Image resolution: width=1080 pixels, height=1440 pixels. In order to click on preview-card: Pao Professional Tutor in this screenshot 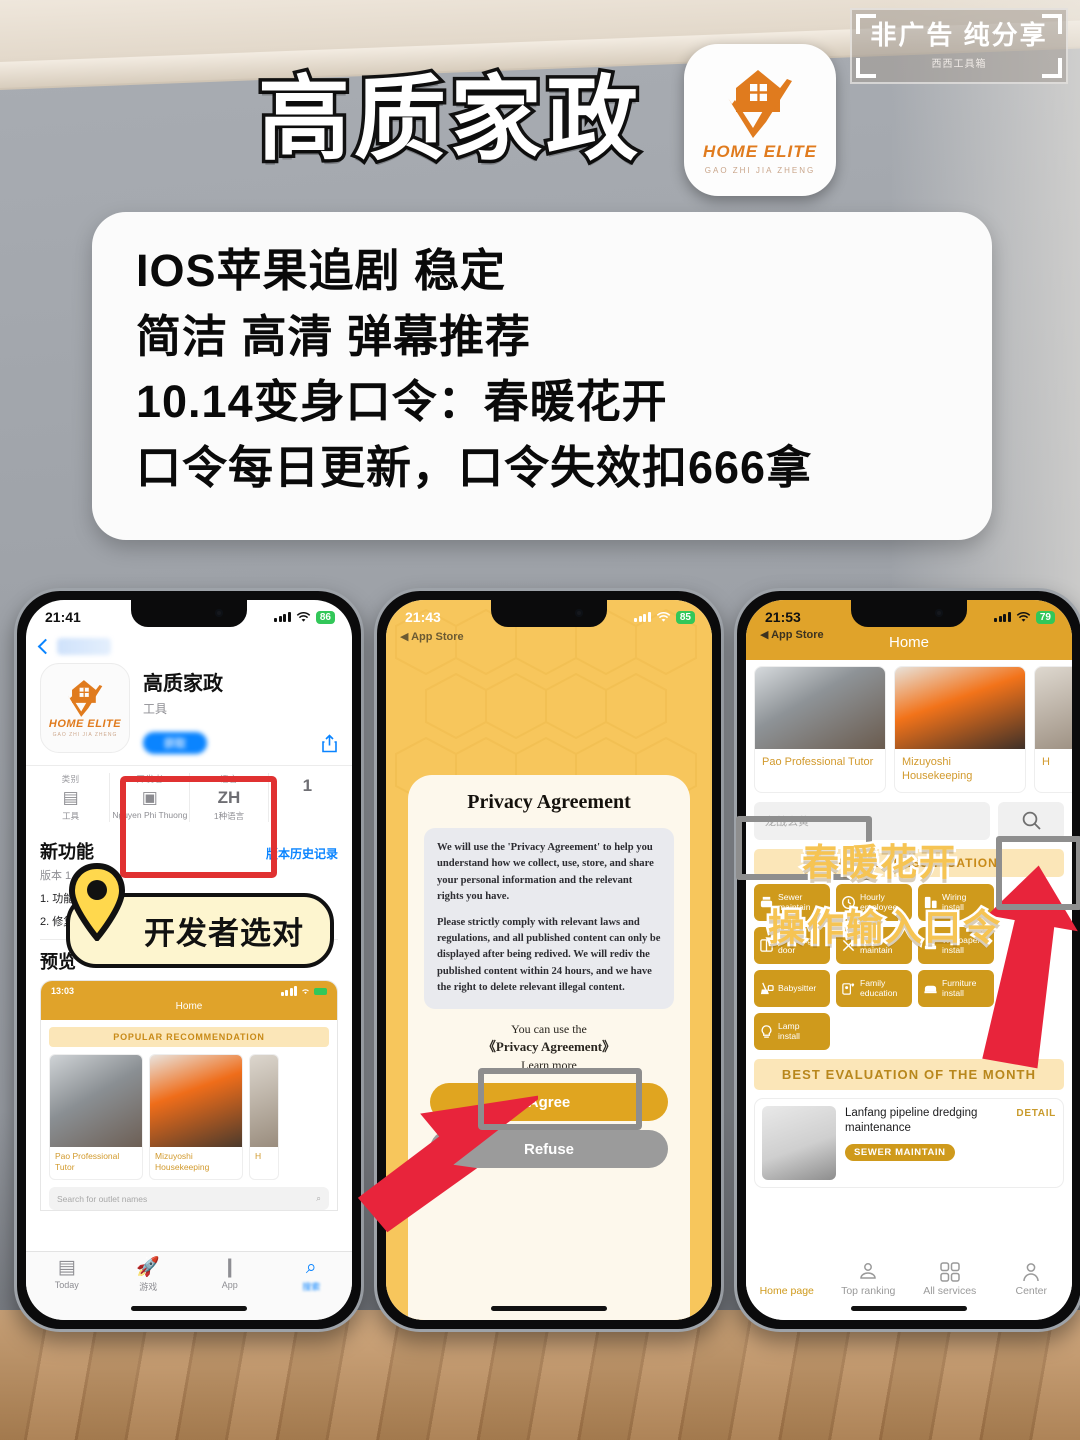, I will do `click(96, 1117)`.